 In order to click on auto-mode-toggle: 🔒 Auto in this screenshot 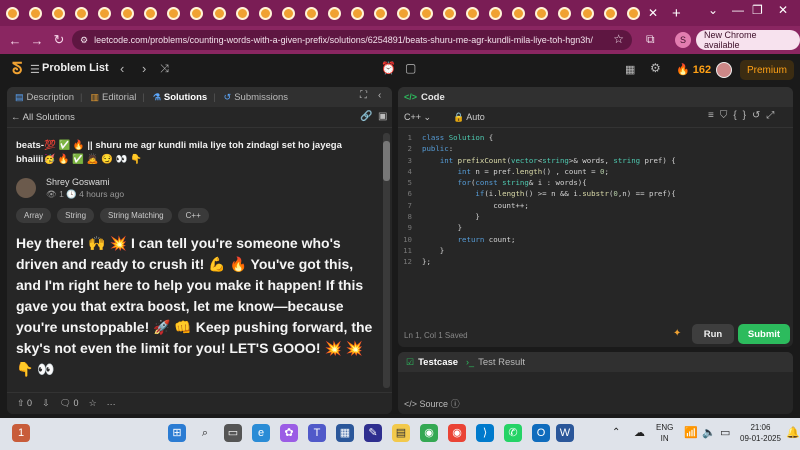, I will do `click(469, 117)`.